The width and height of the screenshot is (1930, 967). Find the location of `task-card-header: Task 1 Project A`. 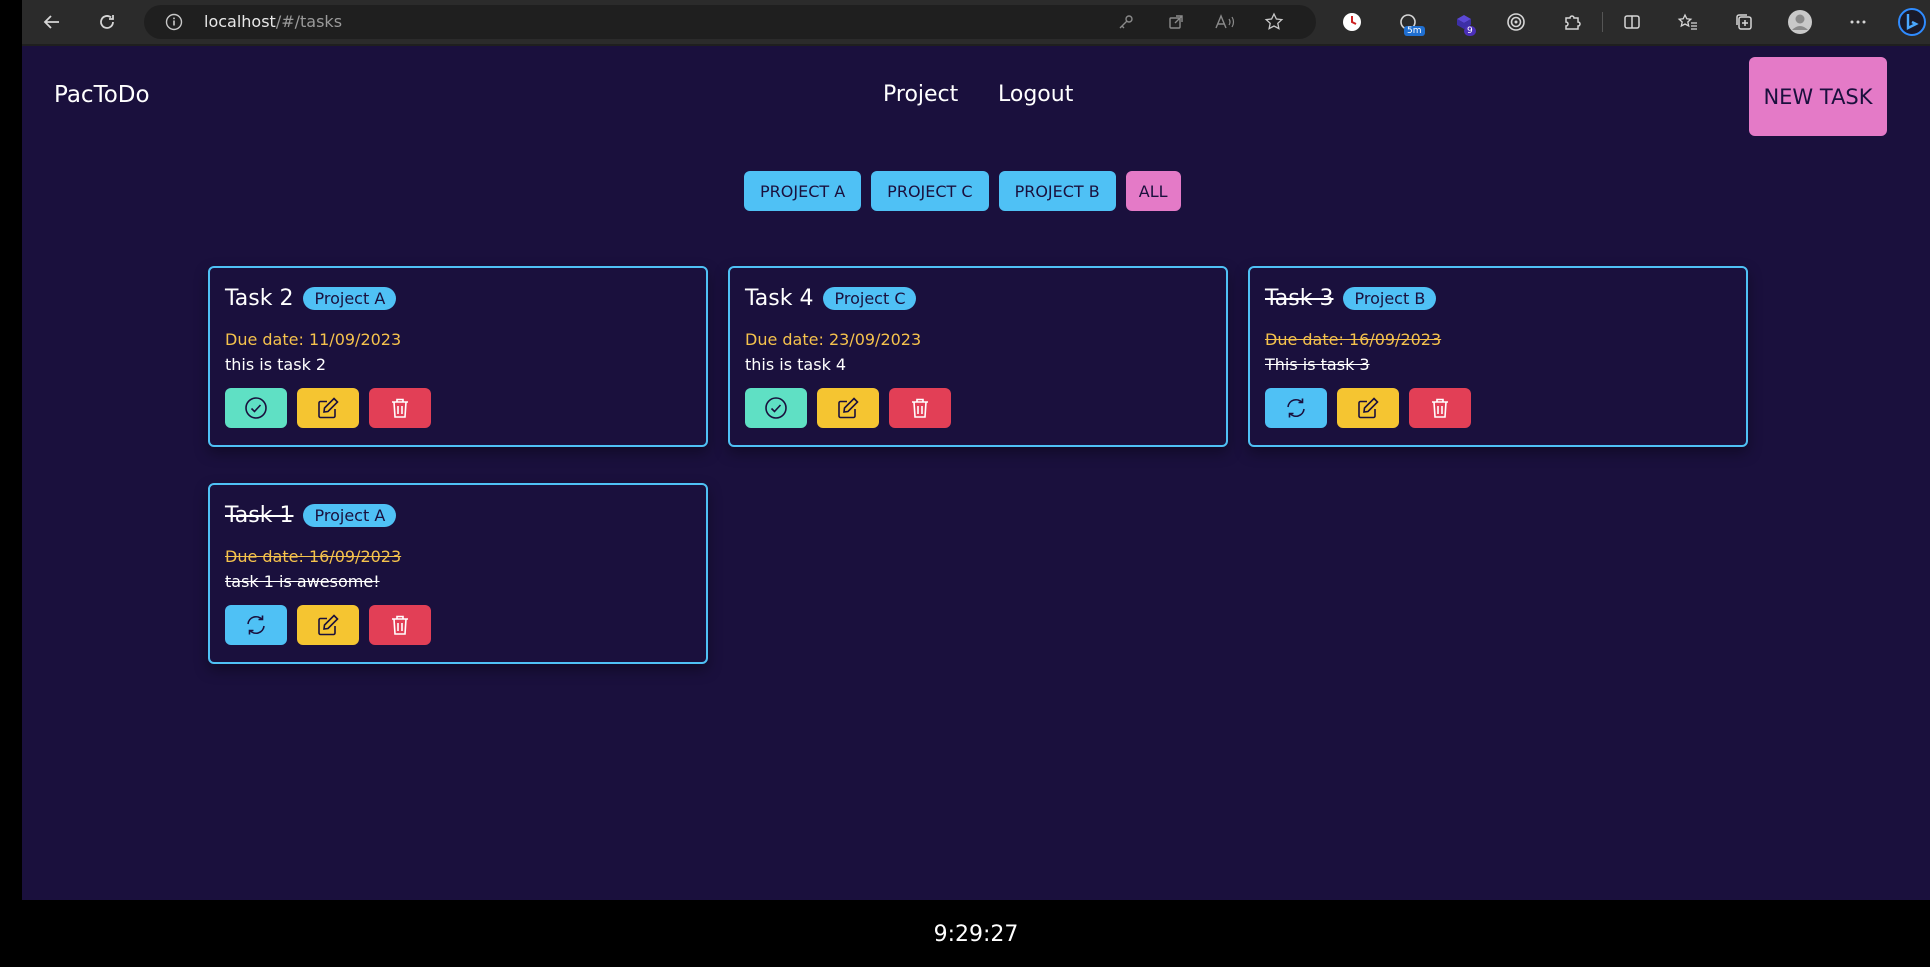

task-card-header: Task 1 Project A is located at coordinates (311, 515).